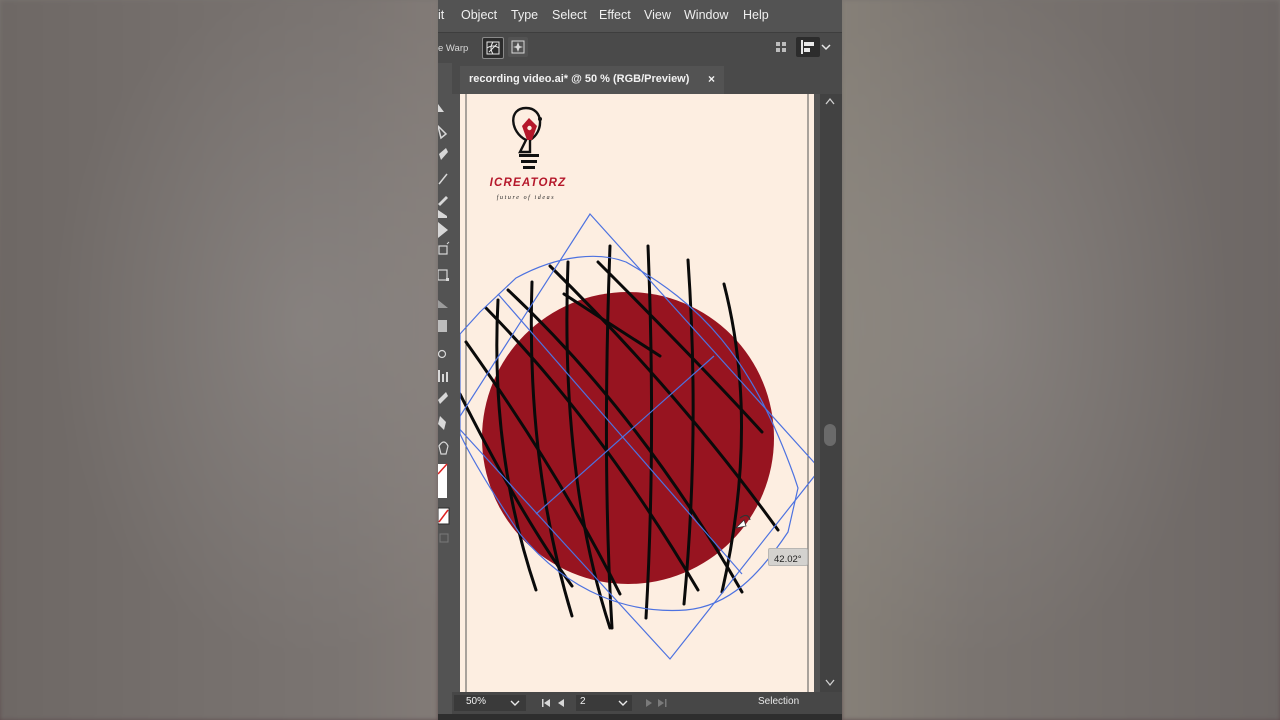  What do you see at coordinates (553, 703) in the screenshot?
I see `artboard-nav-back` at bounding box center [553, 703].